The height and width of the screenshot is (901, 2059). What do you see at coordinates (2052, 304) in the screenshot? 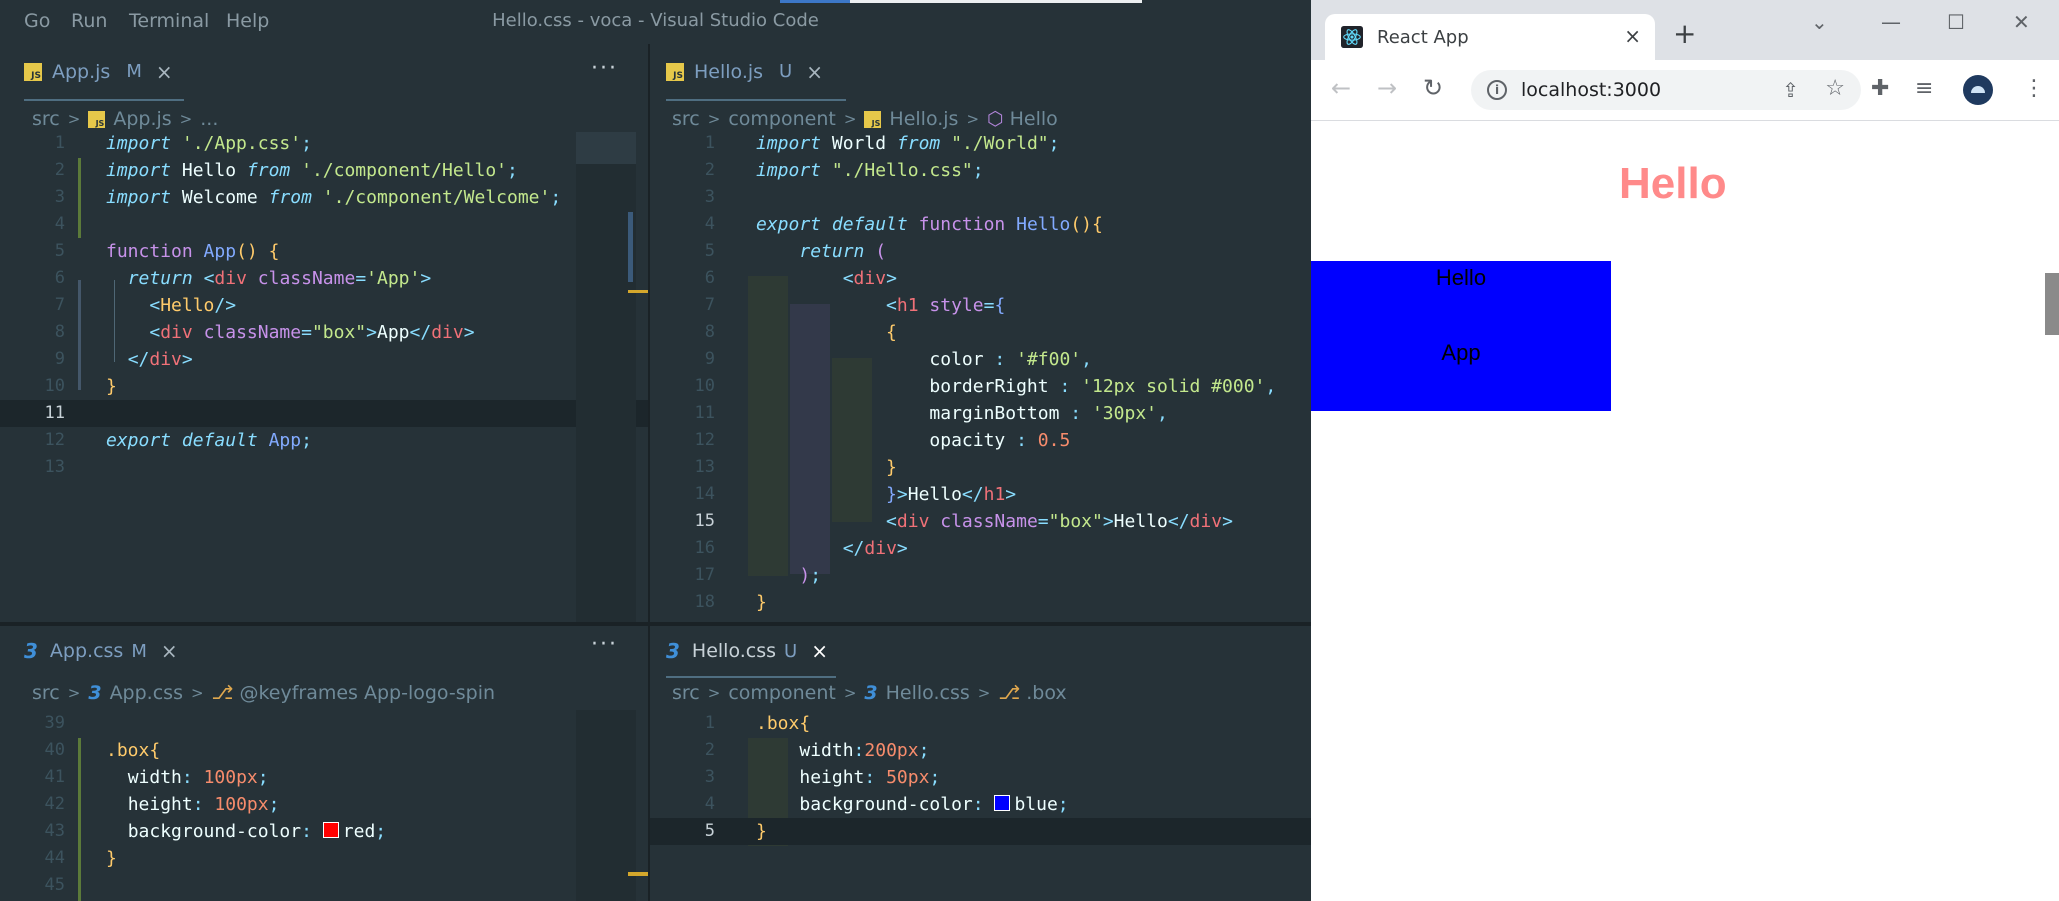
I see `scrollbar-thumb` at bounding box center [2052, 304].